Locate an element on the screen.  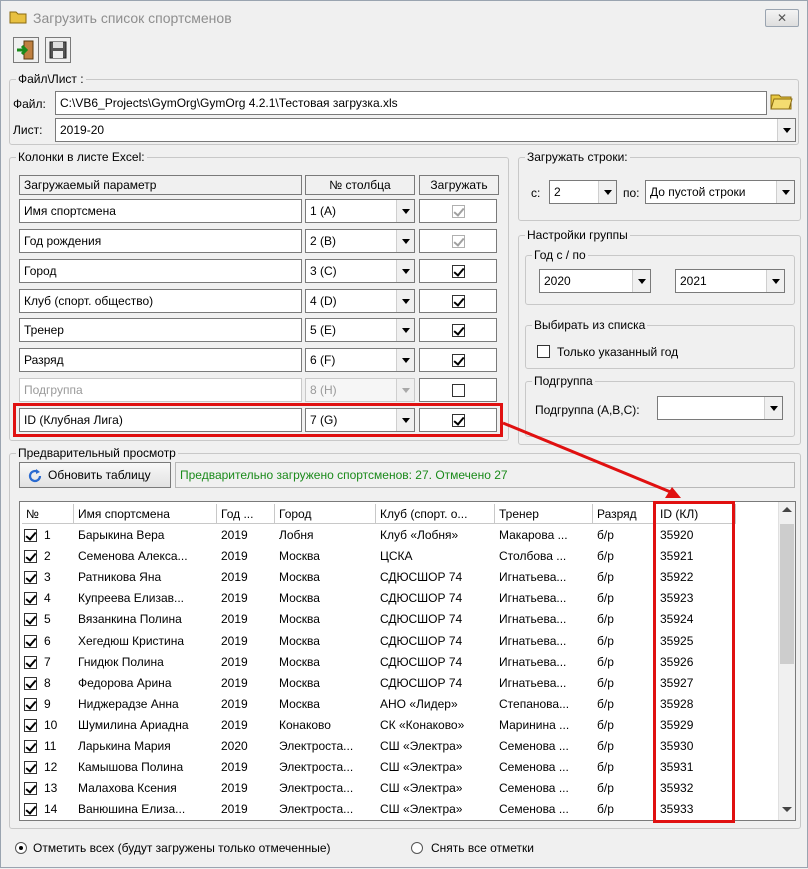
highlight-arrow is located at coordinates (591, 459).